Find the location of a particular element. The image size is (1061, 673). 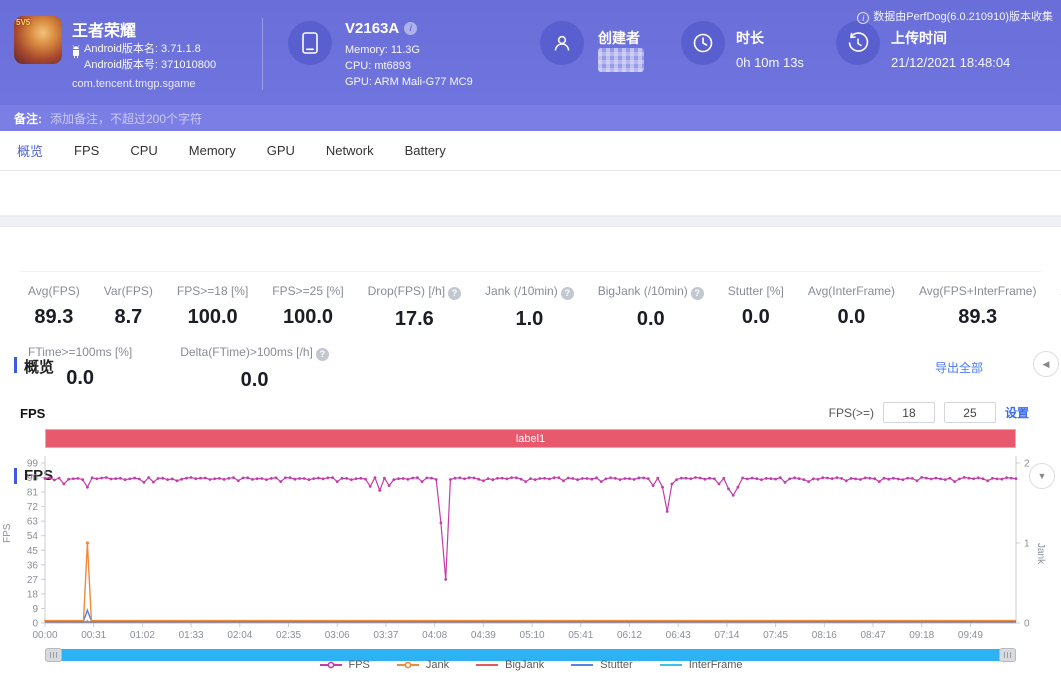

tab-Network: Network is located at coordinates (350, 150).